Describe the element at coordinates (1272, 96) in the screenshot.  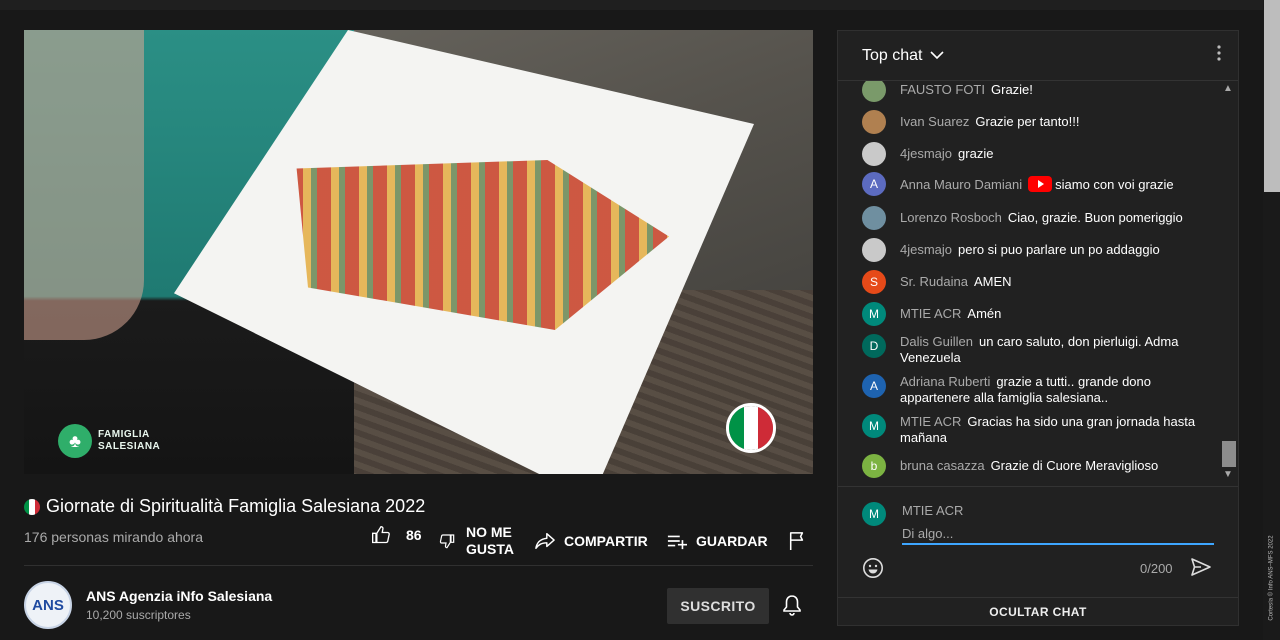
I see `page-scrollbar-thumb` at that location.